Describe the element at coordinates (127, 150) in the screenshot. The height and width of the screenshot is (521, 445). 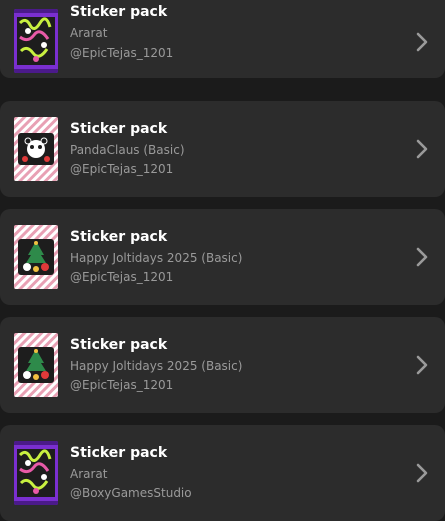
I see `pack-collection: PandaClaus (Basic)` at that location.